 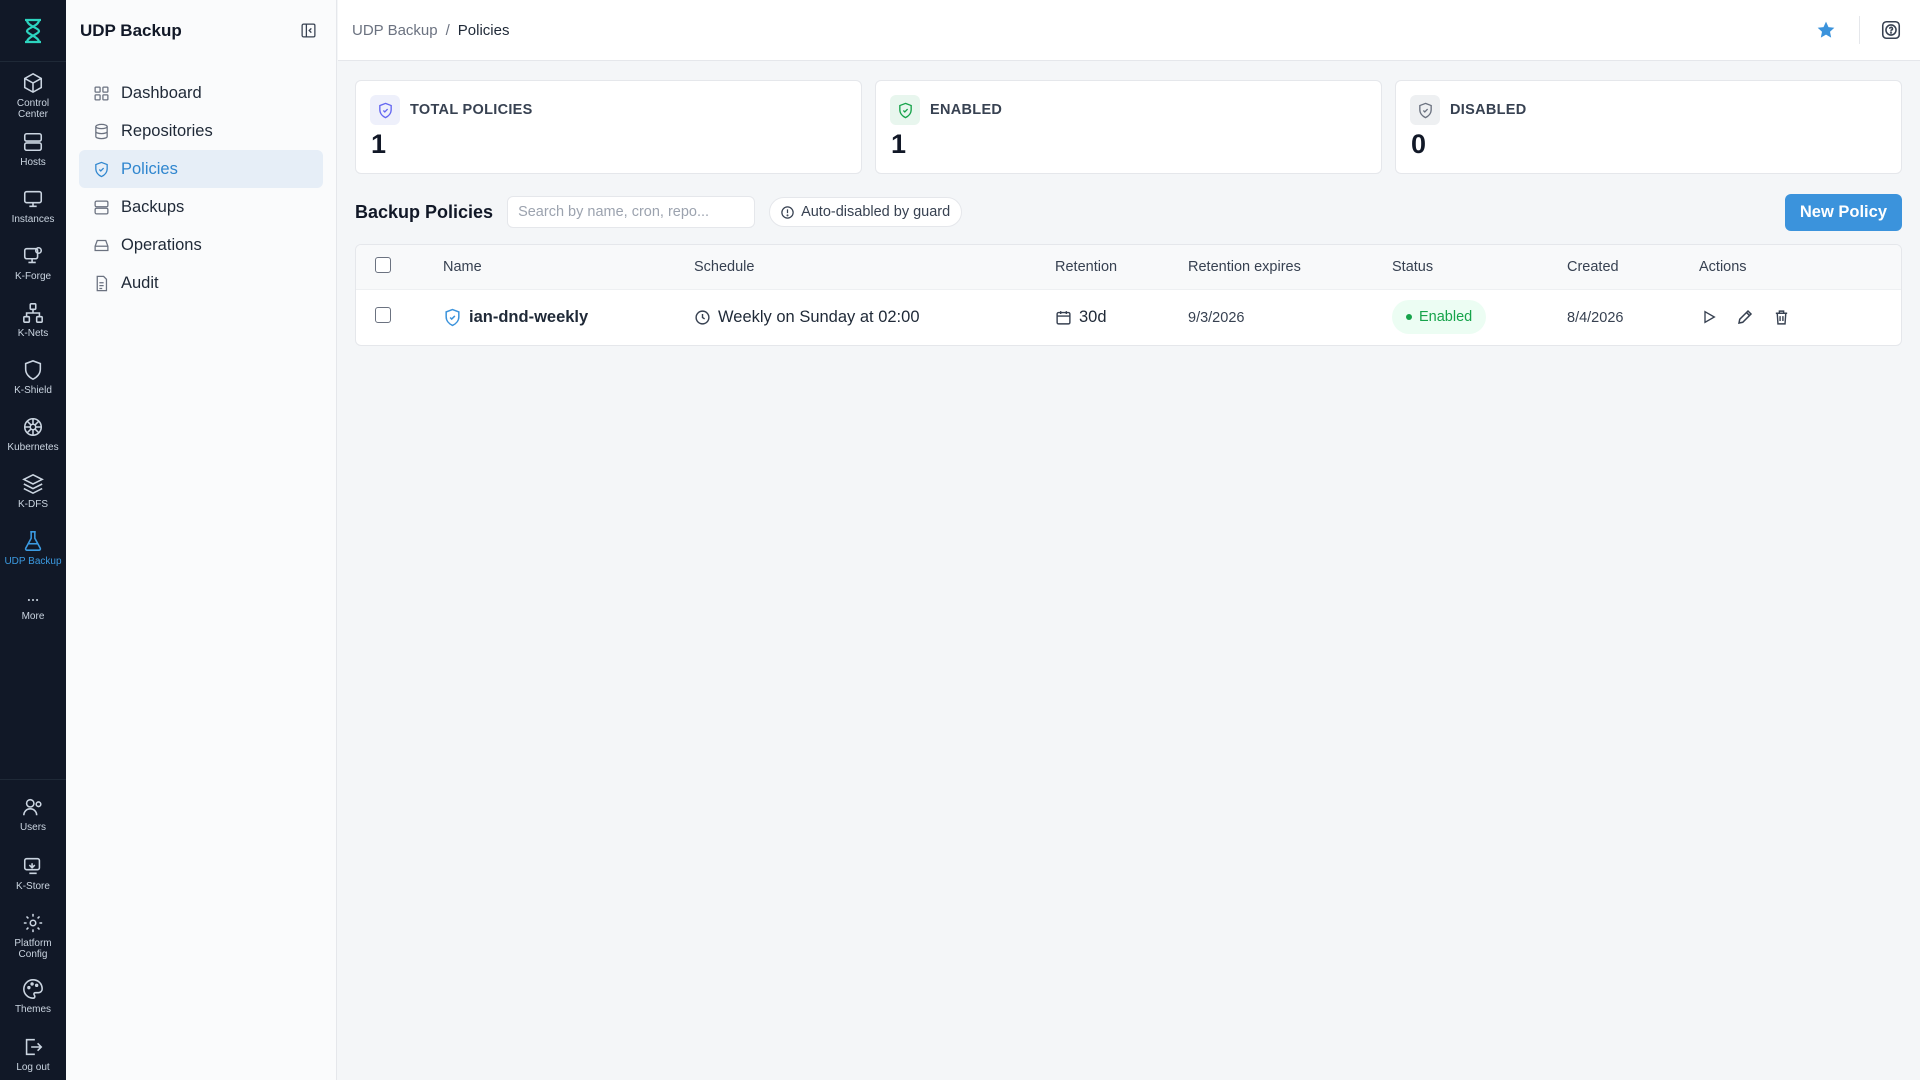 What do you see at coordinates (1290, 267) in the screenshot?
I see `column-header-retention-expires: Retention expires` at bounding box center [1290, 267].